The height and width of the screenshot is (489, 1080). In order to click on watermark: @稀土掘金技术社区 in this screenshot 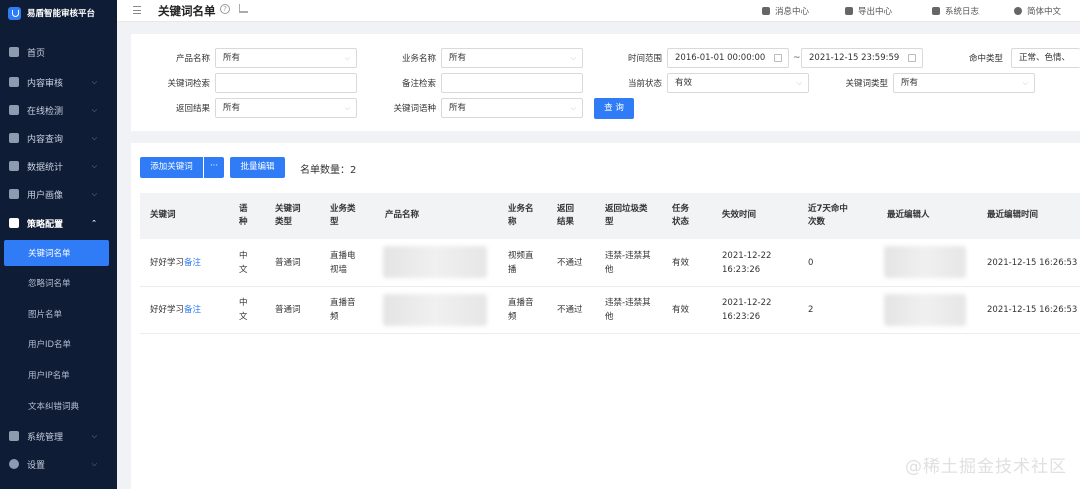, I will do `click(986, 467)`.